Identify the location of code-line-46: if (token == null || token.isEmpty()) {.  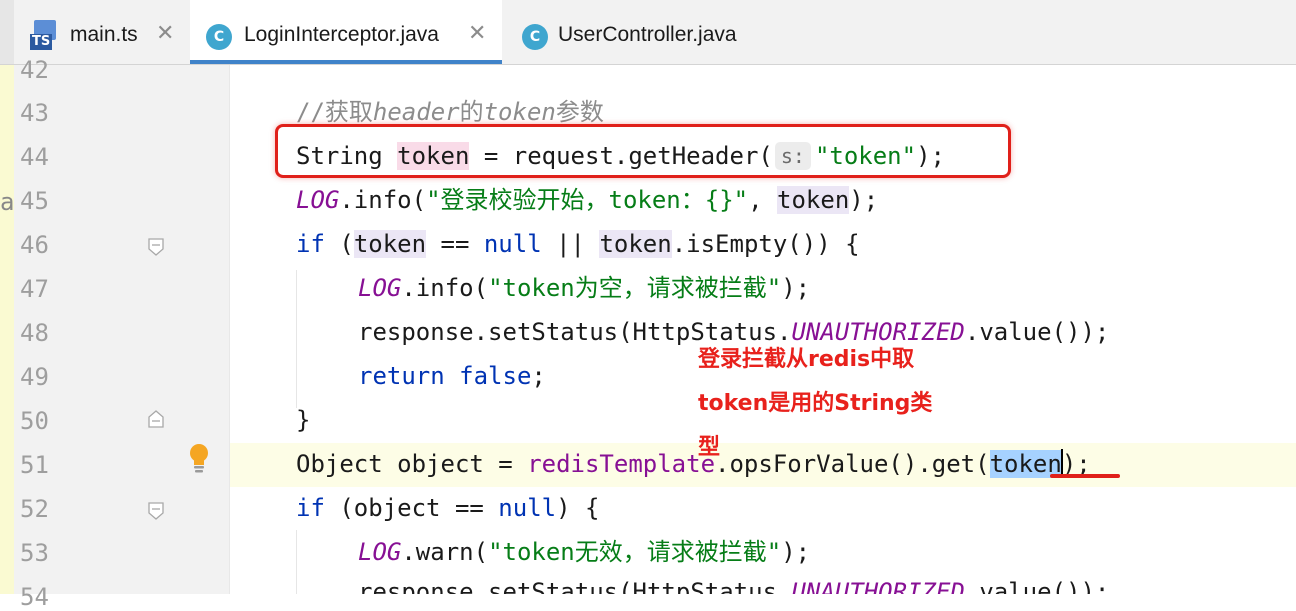
(578, 244).